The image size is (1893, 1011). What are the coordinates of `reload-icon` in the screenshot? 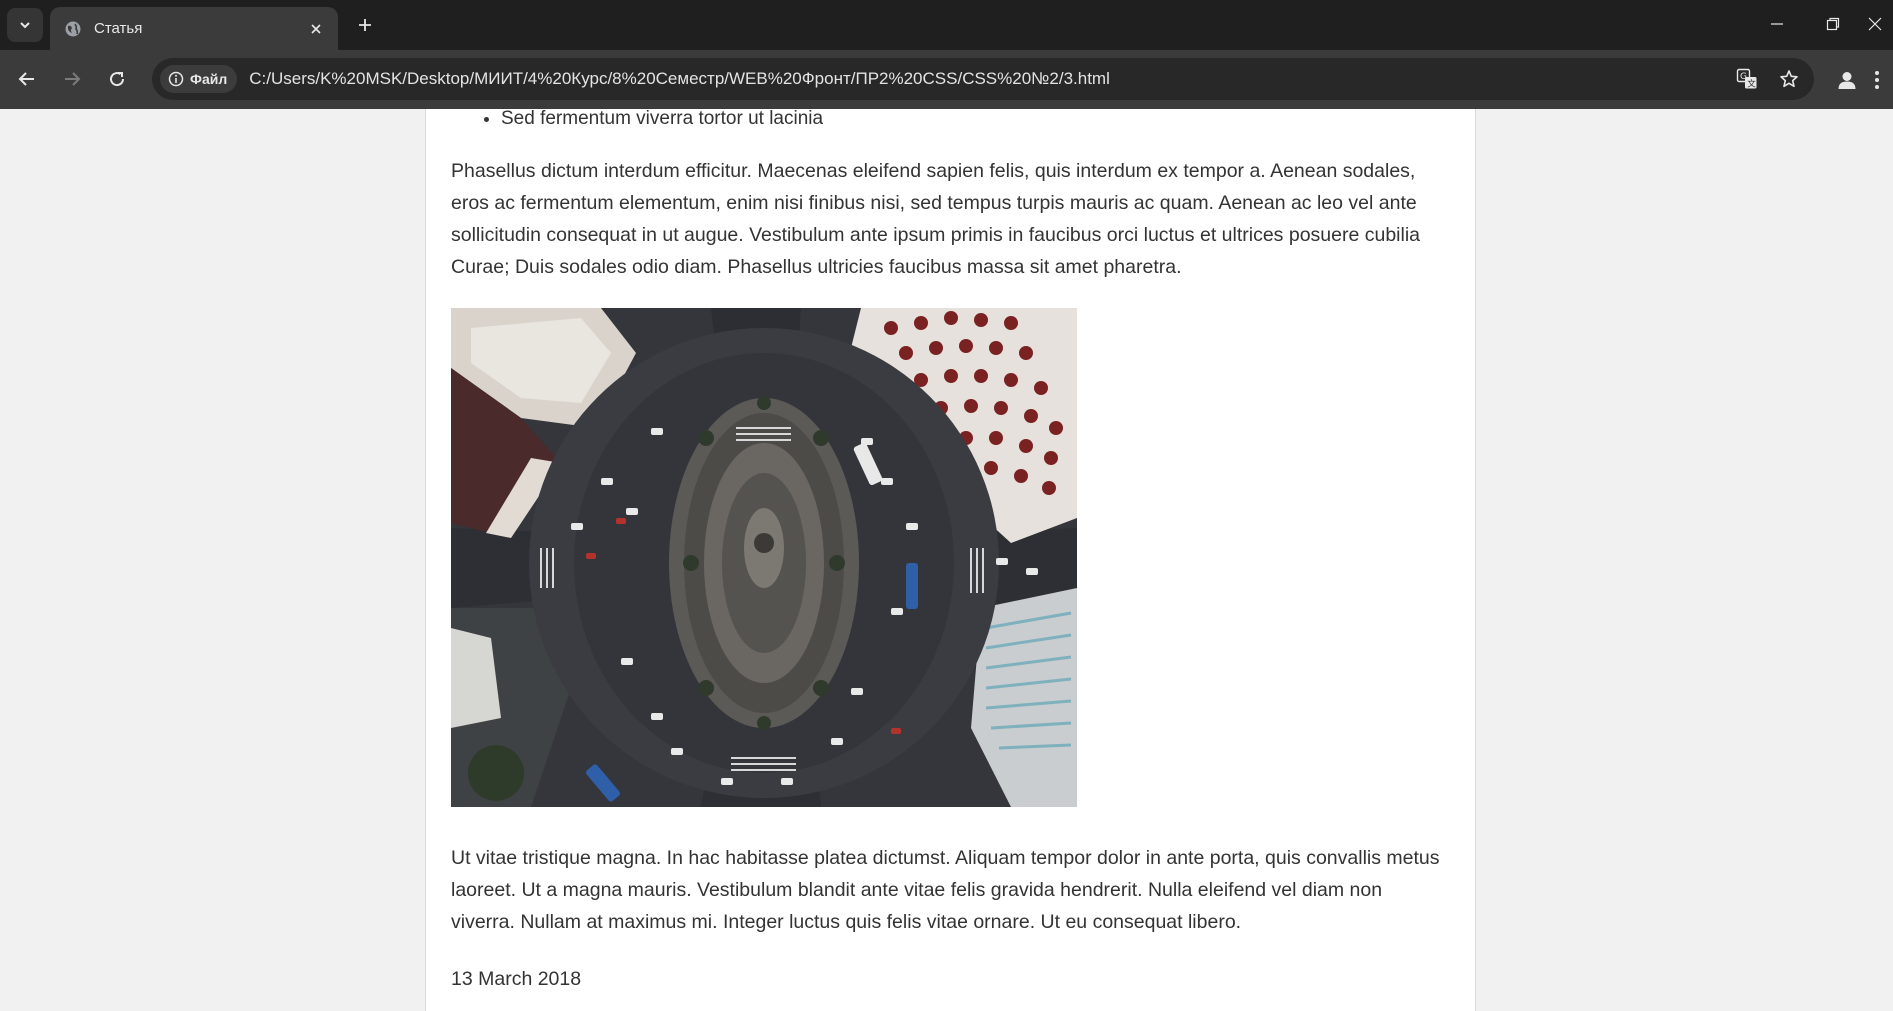 It's located at (117, 79).